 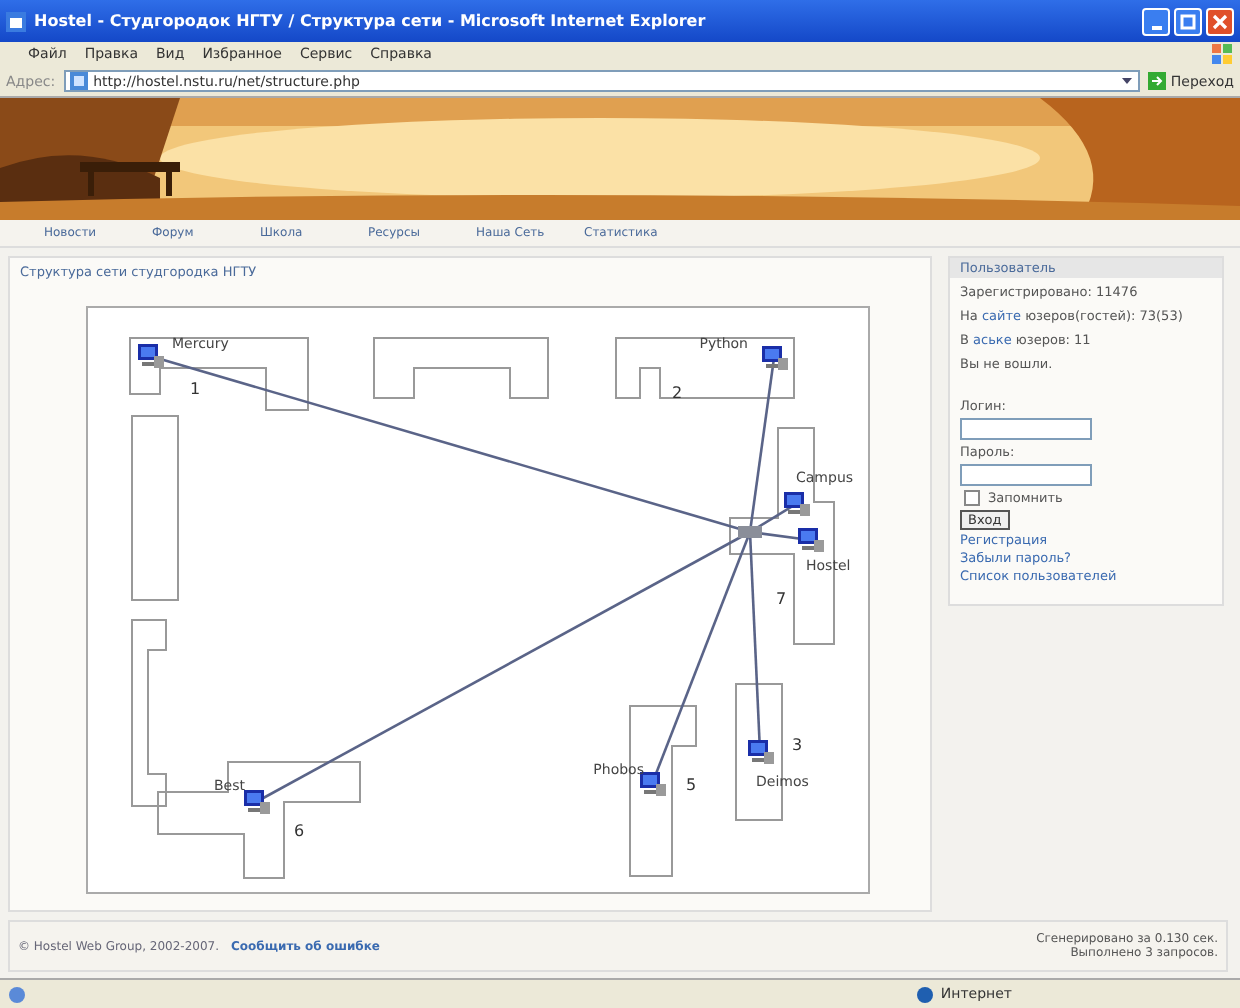 I want to click on minimize-button, so click(x=1156, y=21).